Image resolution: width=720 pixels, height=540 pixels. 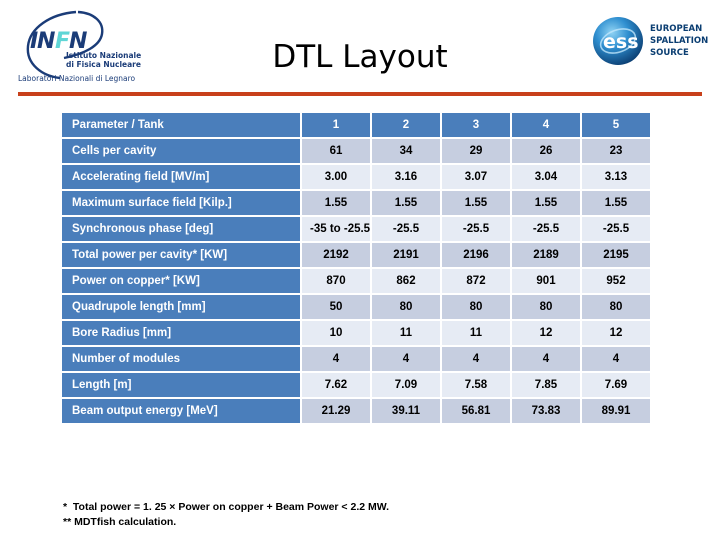 What do you see at coordinates (336, 281) in the screenshot?
I see `table-cell: 870` at bounding box center [336, 281].